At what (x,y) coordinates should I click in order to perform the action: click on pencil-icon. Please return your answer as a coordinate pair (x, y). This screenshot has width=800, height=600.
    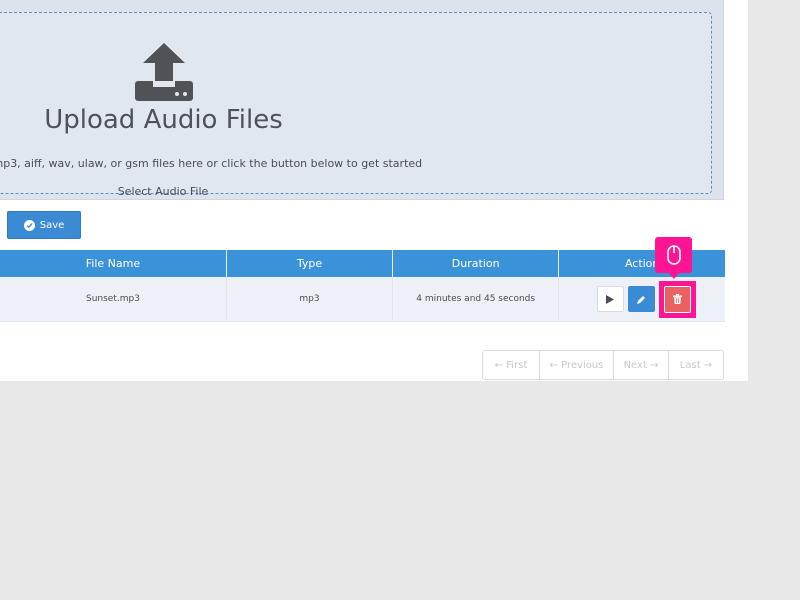
    Looking at the image, I should click on (640, 299).